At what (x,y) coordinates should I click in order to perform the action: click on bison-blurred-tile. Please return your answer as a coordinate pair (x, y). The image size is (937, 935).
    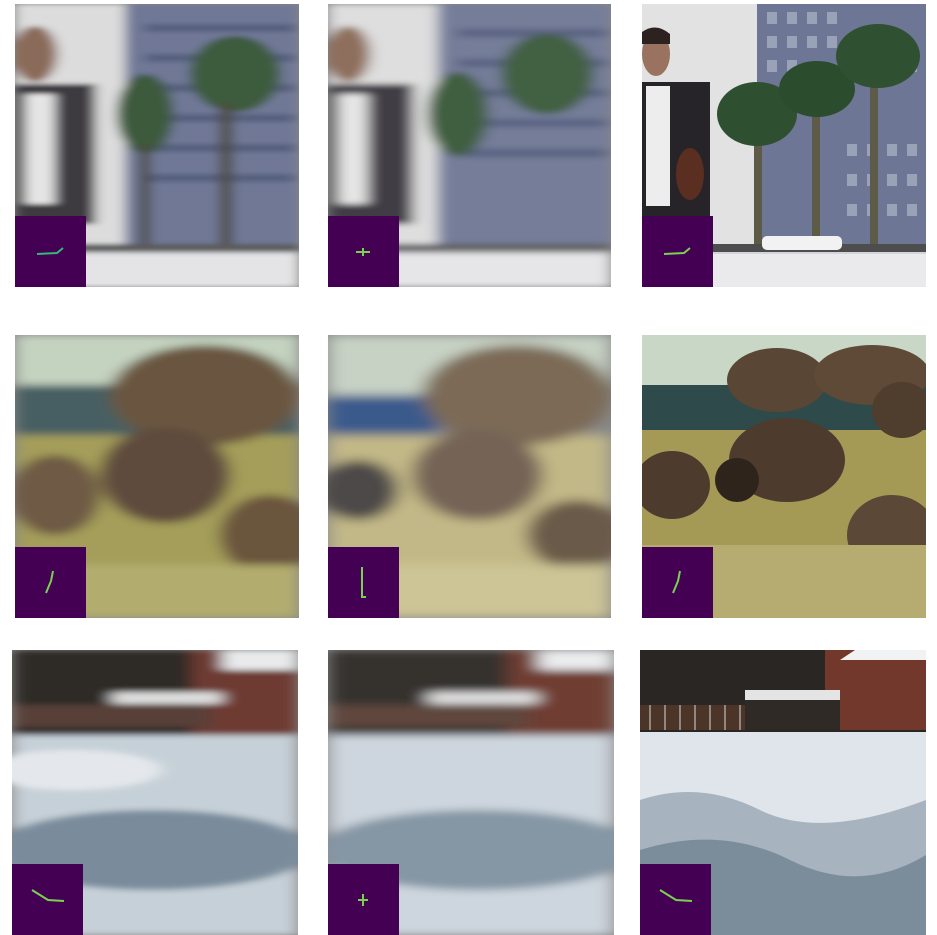
    Looking at the image, I should click on (157, 476).